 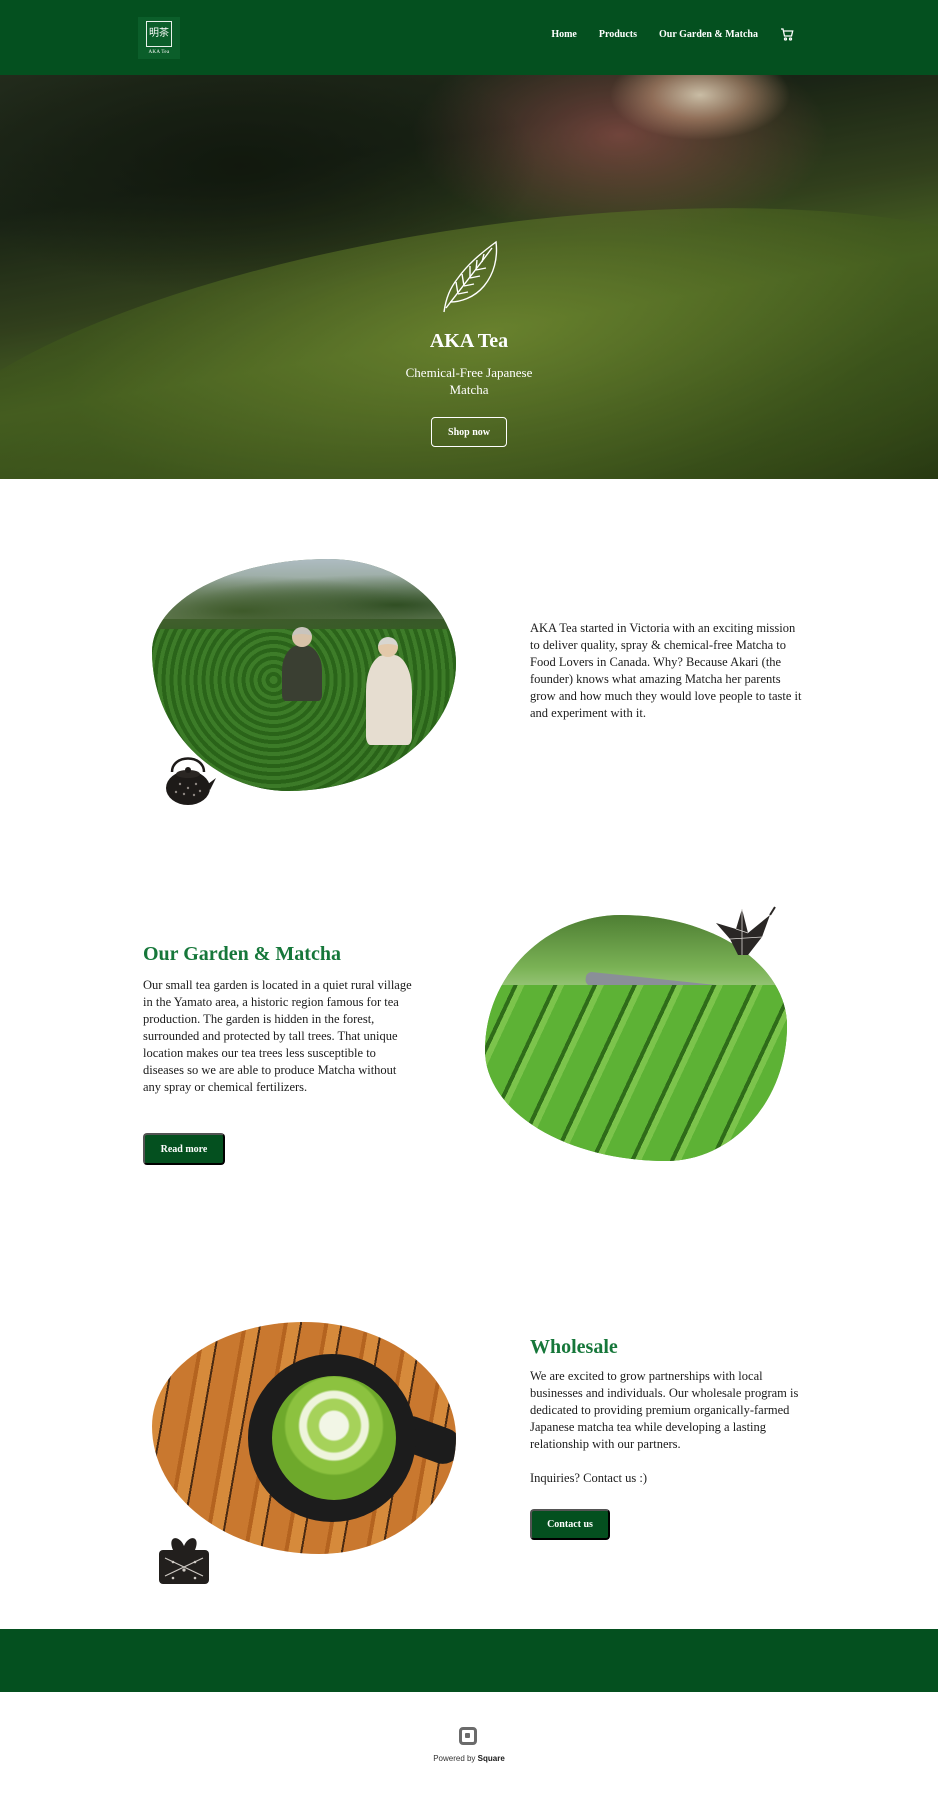 I want to click on nav-products: Products, so click(x=618, y=34).